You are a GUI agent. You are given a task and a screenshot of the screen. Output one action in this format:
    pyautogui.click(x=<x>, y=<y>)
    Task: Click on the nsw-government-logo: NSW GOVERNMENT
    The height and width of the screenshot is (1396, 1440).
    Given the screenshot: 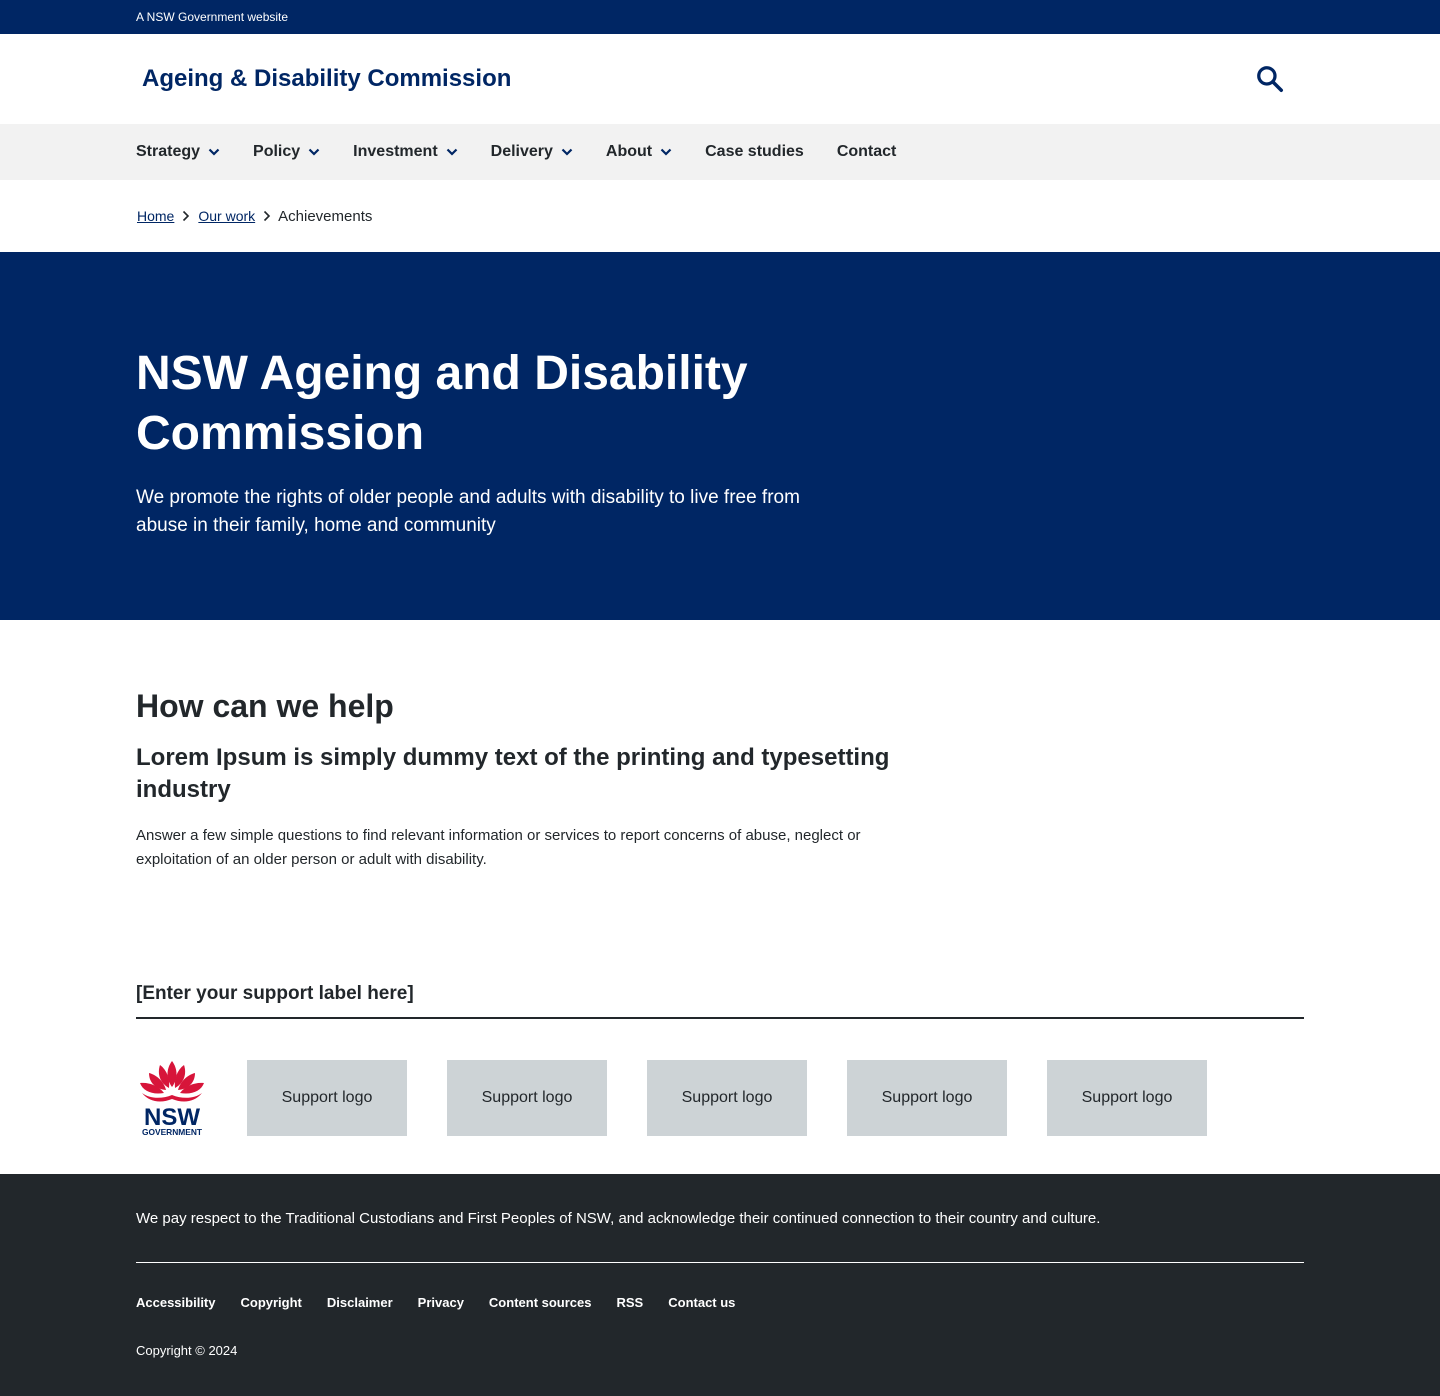 What is the action you would take?
    pyautogui.click(x=172, y=1098)
    